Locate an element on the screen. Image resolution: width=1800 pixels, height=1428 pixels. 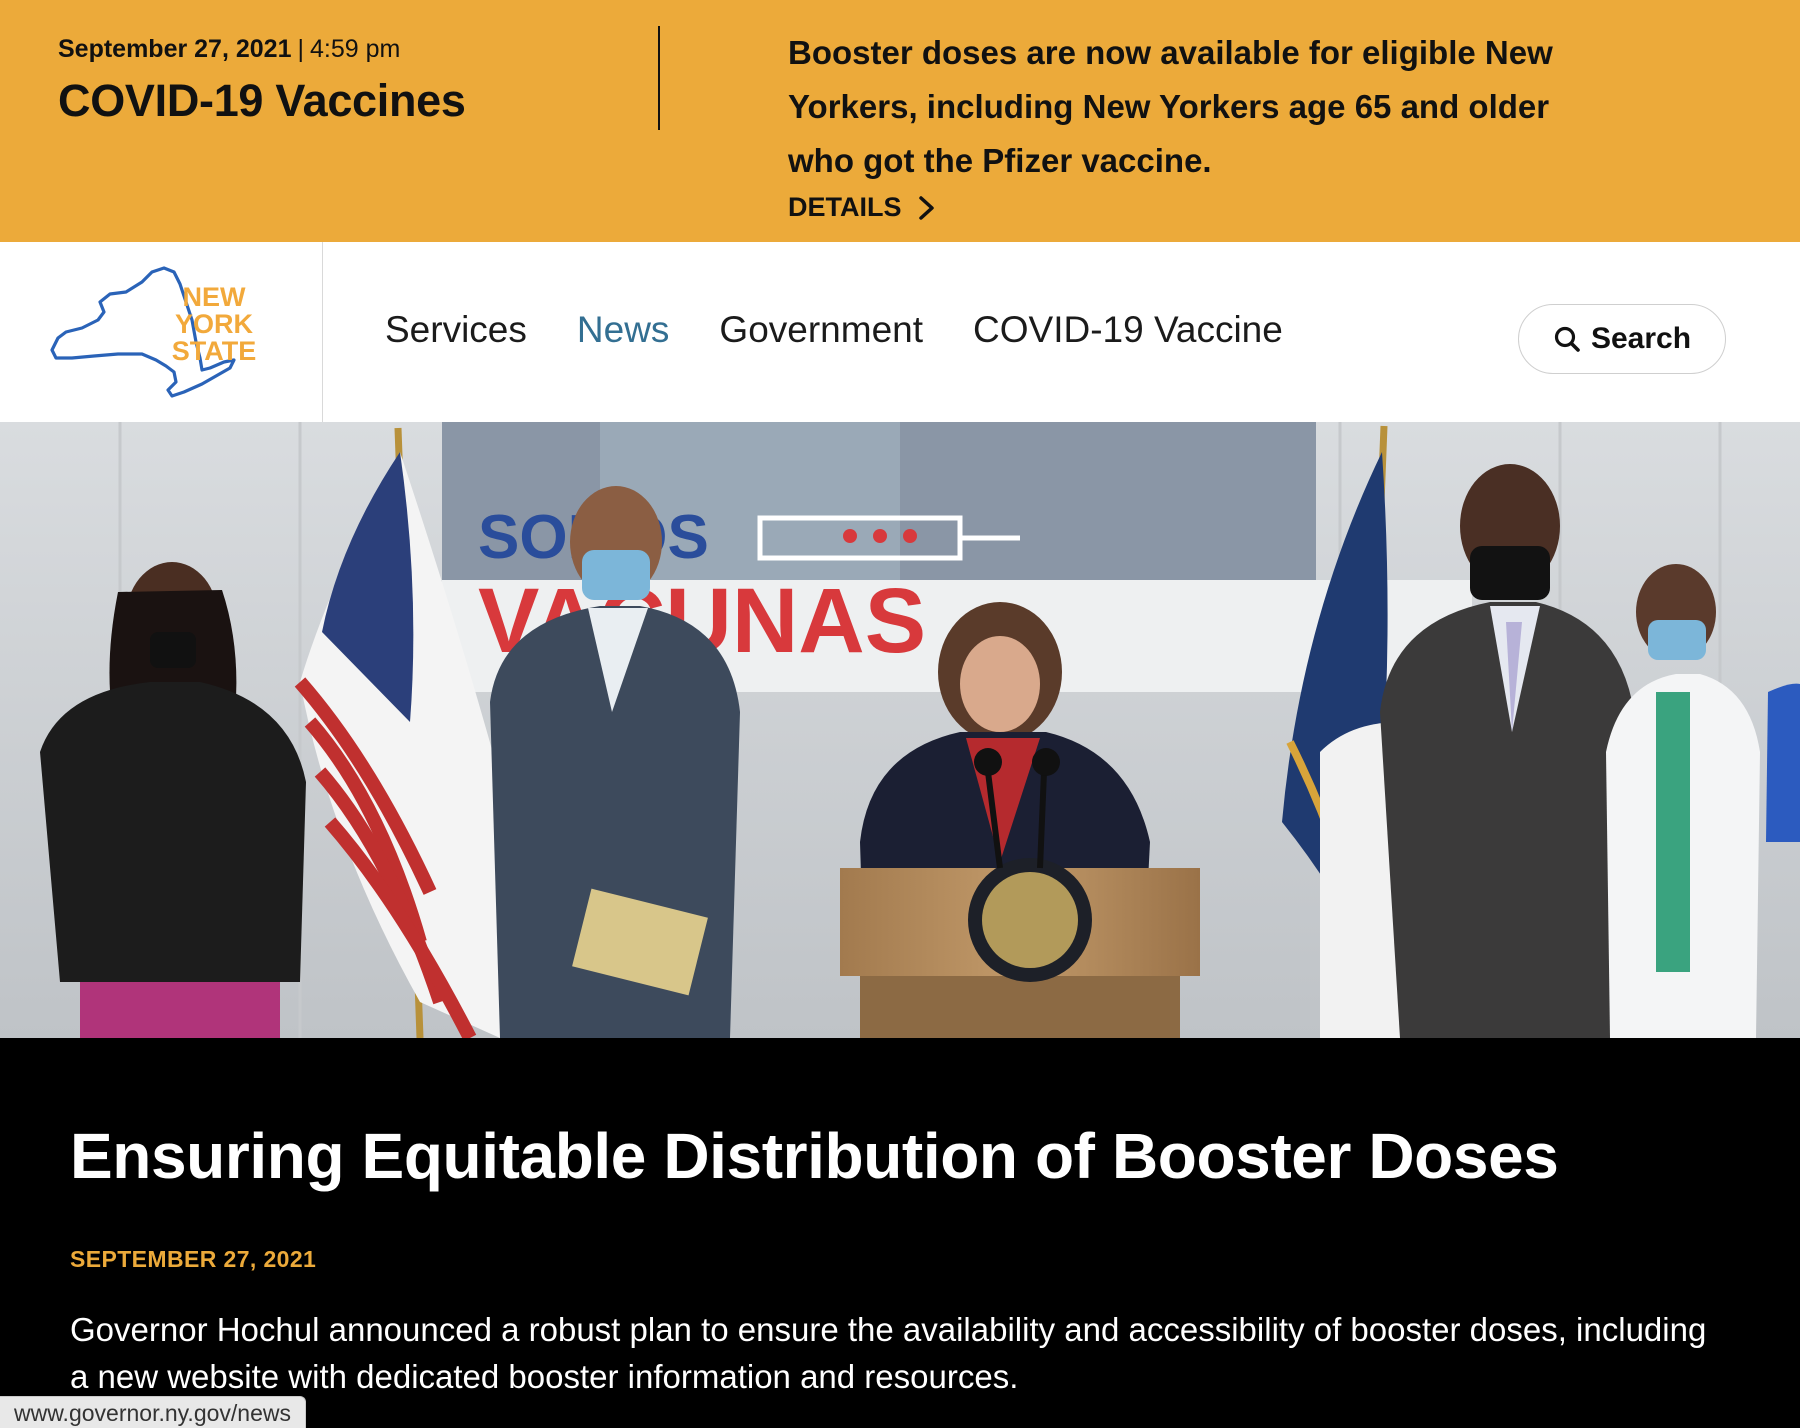
search-label: Search is located at coordinates (1641, 338).